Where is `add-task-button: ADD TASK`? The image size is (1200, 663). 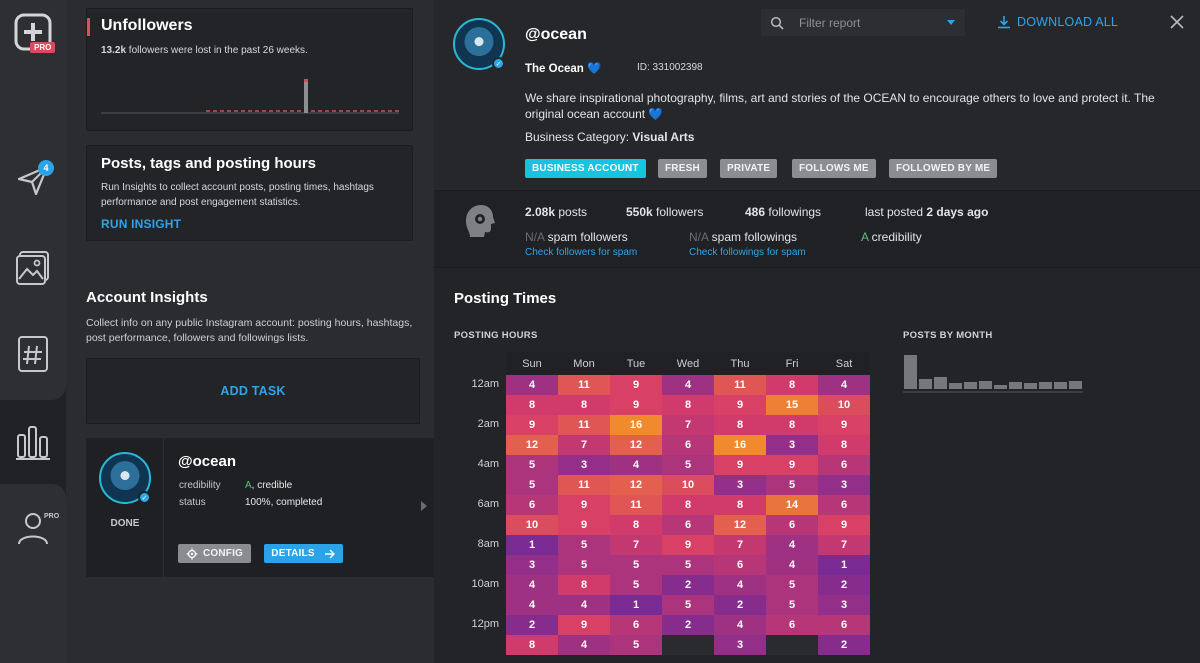
add-task-button: ADD TASK is located at coordinates (253, 391).